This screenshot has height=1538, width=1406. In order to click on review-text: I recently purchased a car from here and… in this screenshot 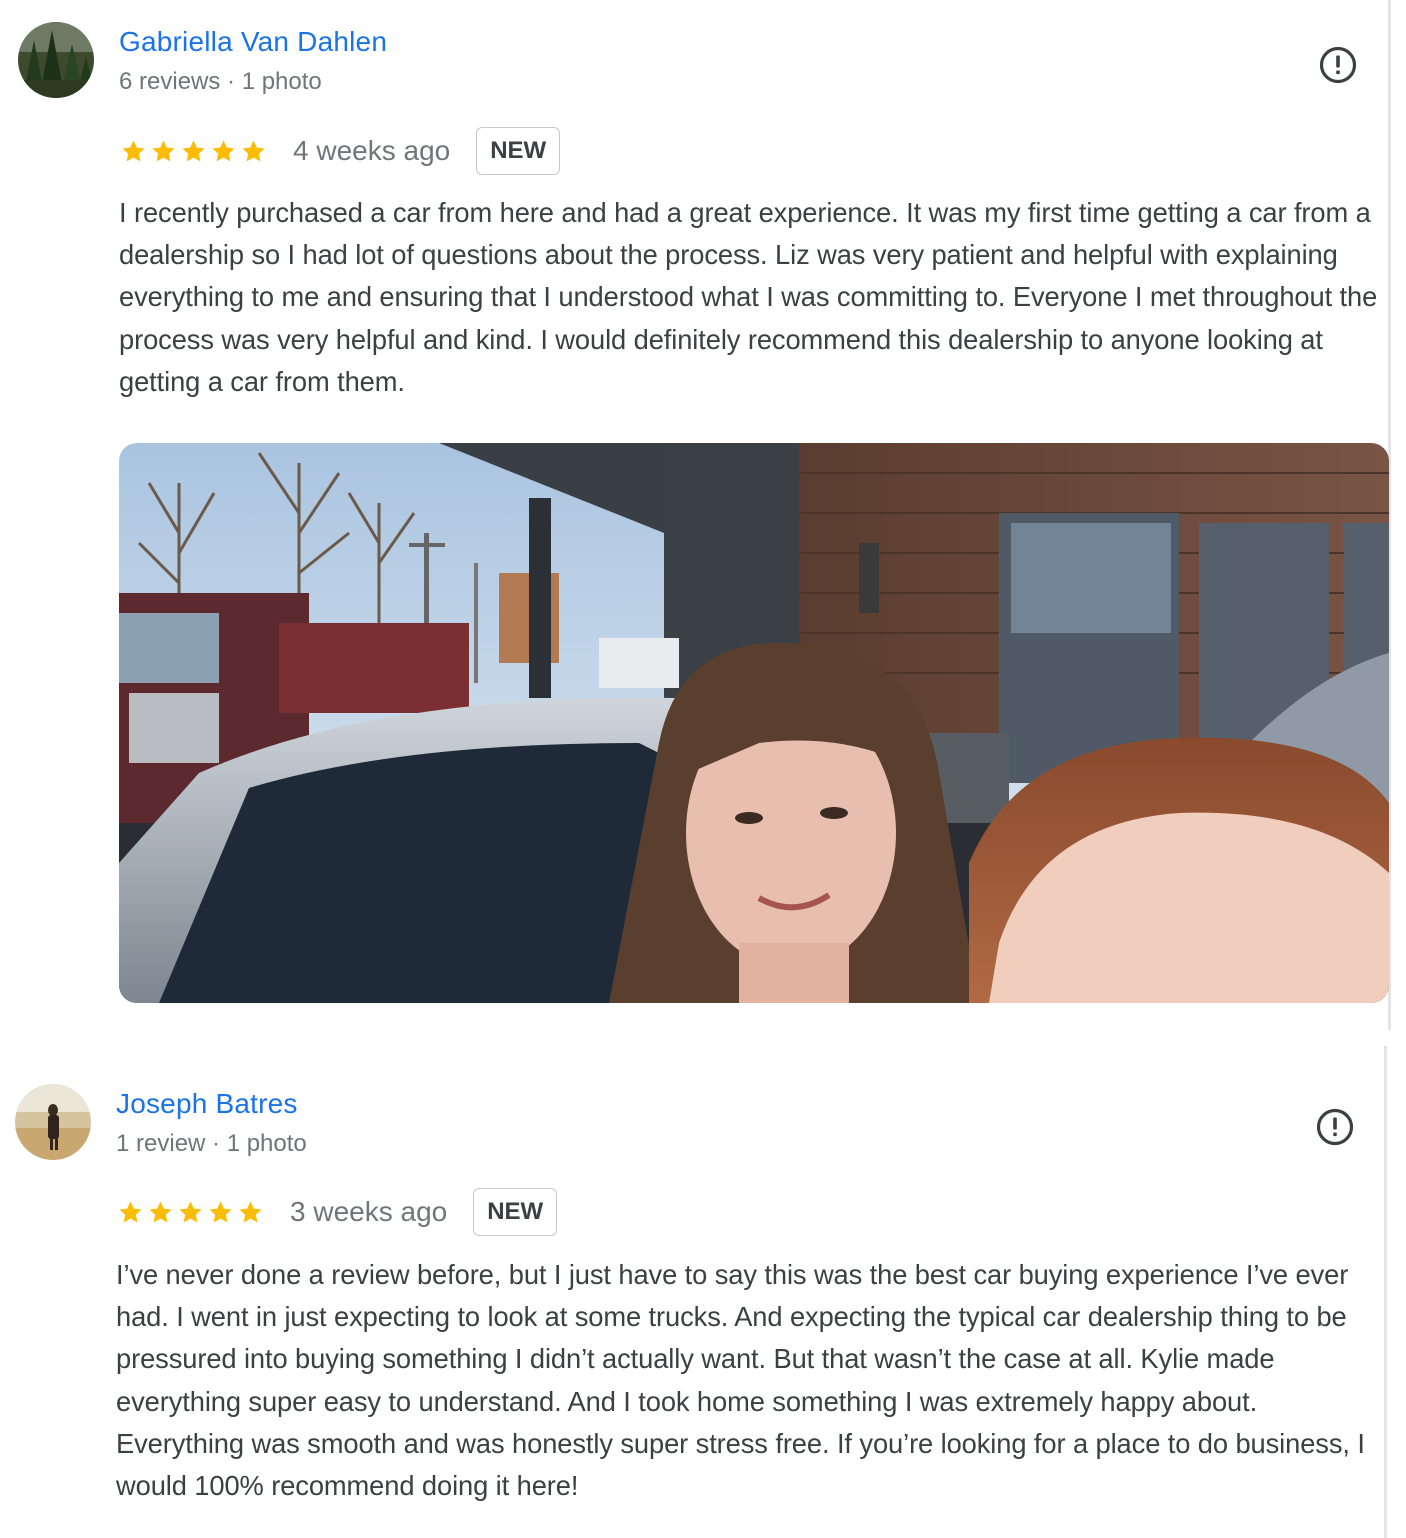, I will do `click(748, 297)`.